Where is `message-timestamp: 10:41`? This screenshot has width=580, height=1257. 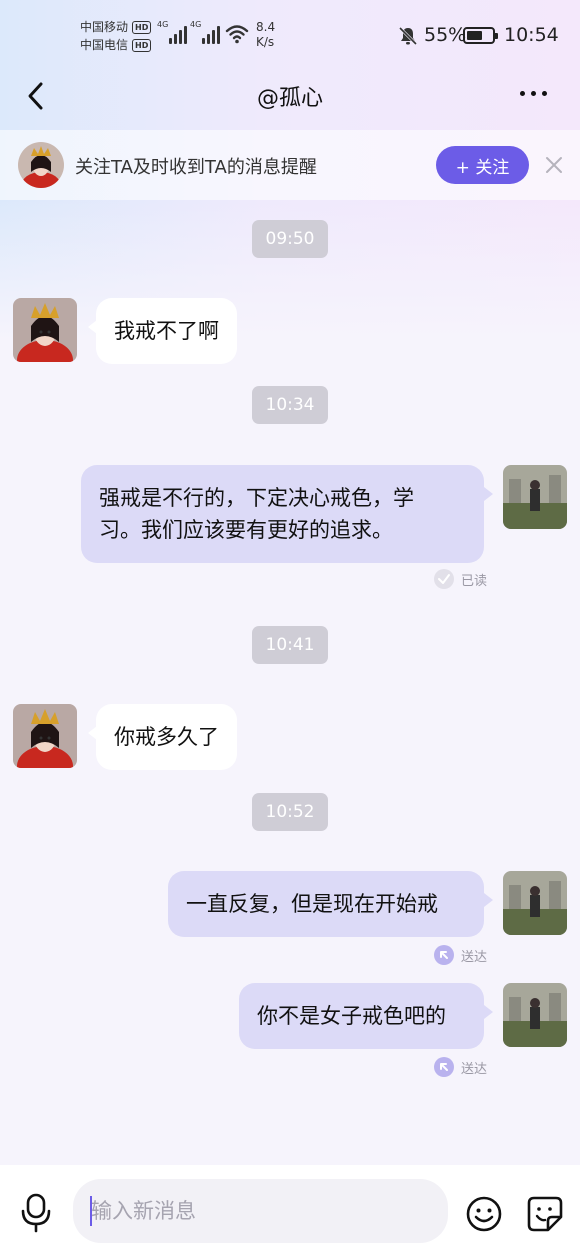
message-timestamp: 10:41 is located at coordinates (290, 645).